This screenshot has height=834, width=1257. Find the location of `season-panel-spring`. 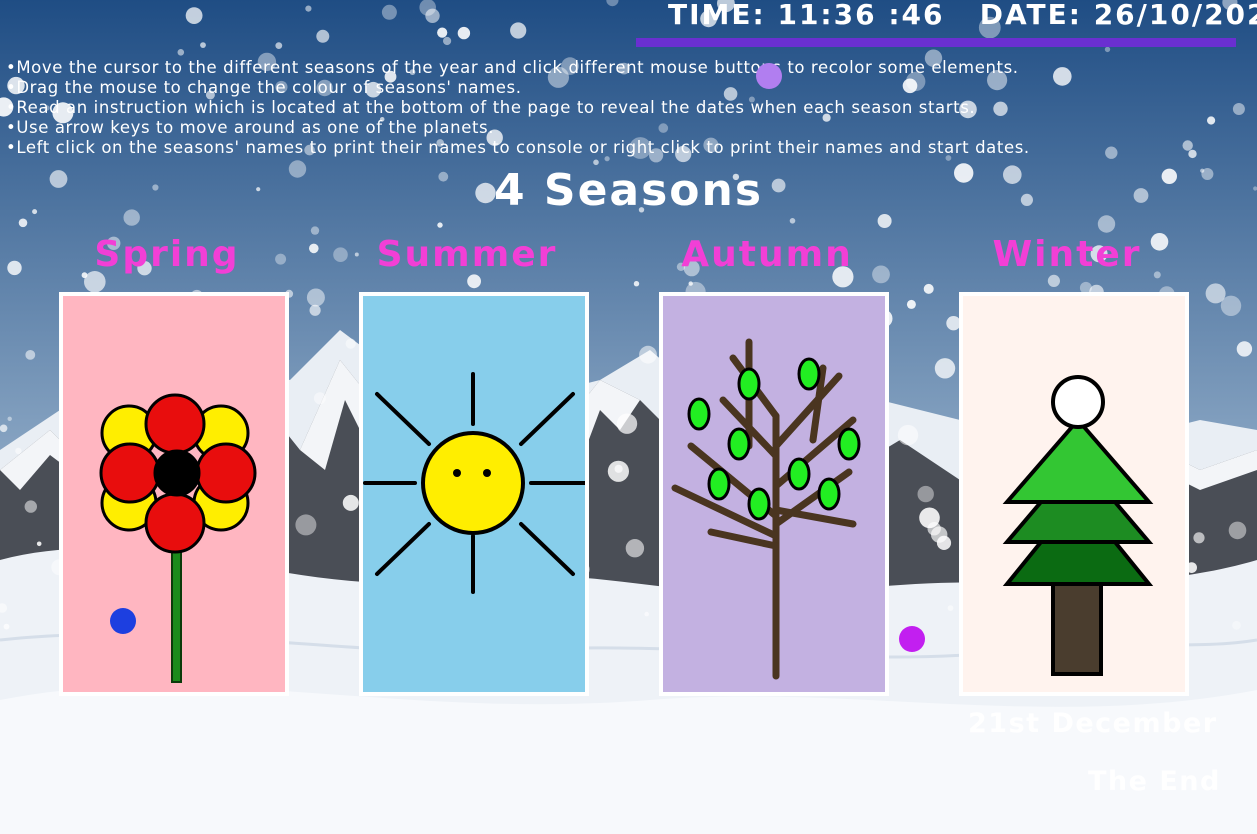

season-panel-spring is located at coordinates (174, 494).